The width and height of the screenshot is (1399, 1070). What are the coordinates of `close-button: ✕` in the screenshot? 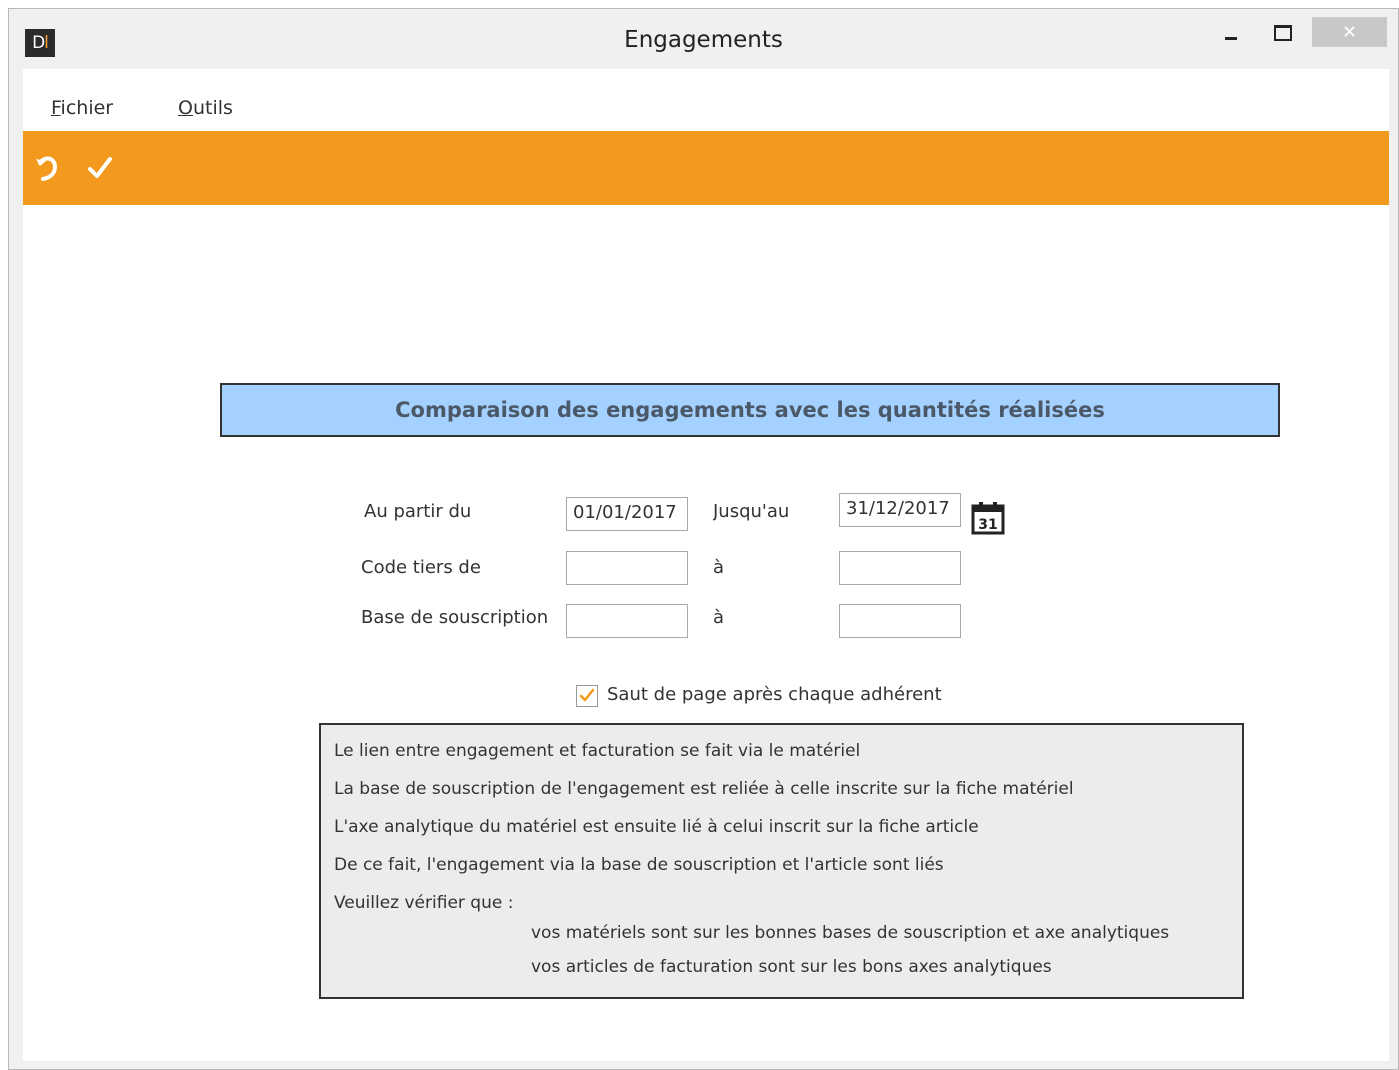 It's located at (1349, 32).